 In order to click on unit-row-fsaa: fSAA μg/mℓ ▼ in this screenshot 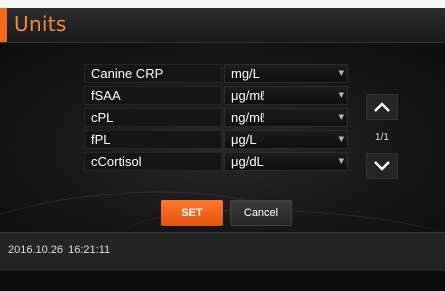, I will do `click(216, 95)`.